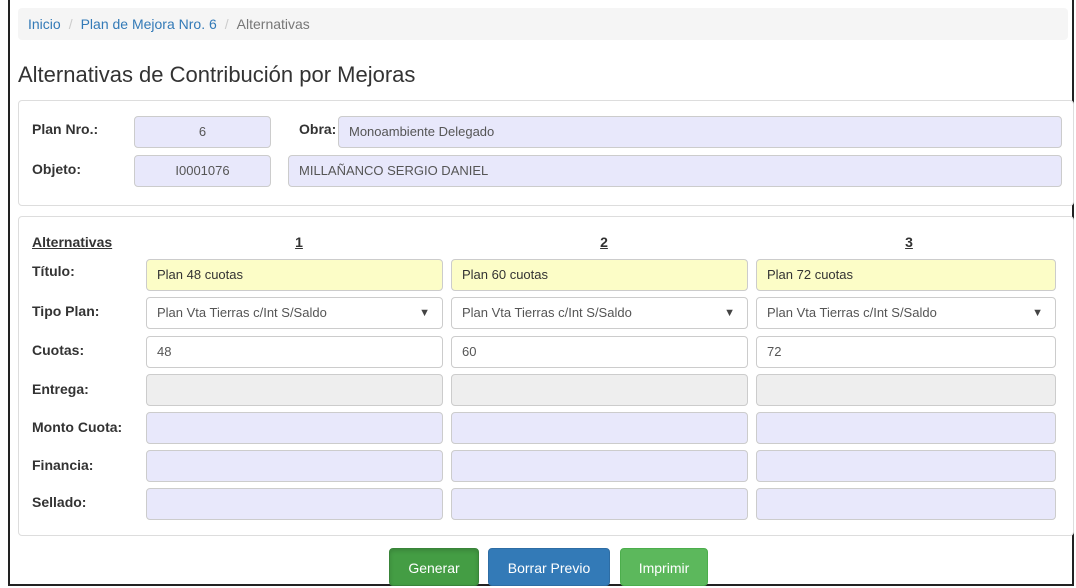  I want to click on borrar-previo-button: Borrar Previo, so click(549, 567).